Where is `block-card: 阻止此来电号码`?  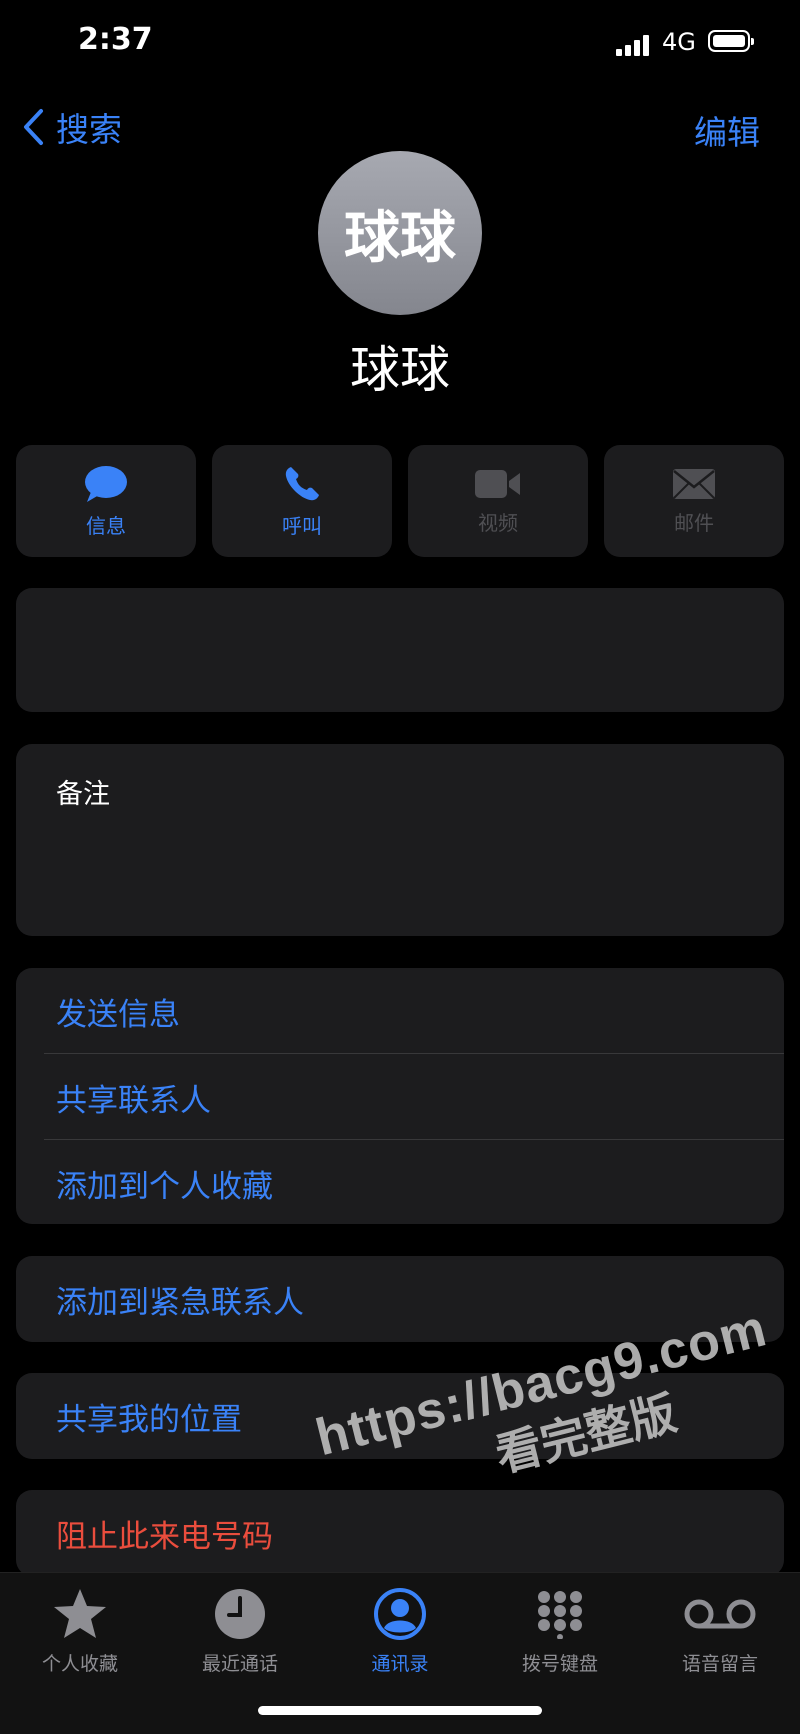
block-card: 阻止此来电号码 is located at coordinates (400, 1533).